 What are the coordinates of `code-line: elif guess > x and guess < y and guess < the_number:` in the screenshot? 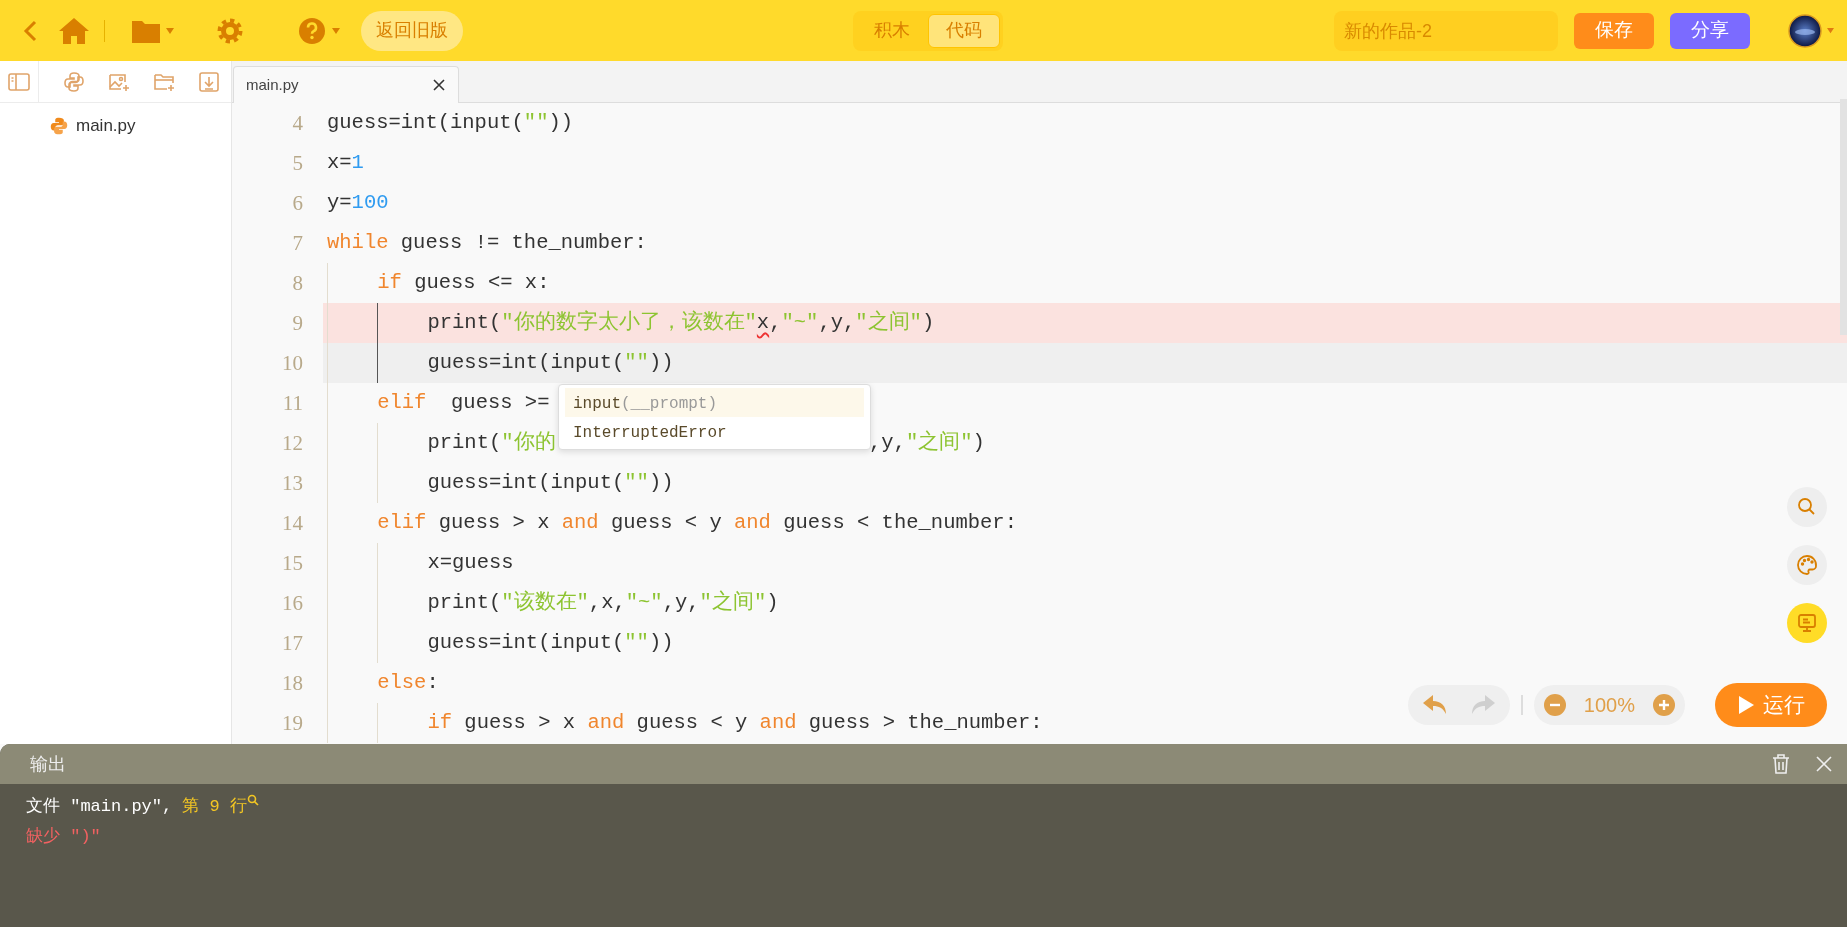 It's located at (697, 522).